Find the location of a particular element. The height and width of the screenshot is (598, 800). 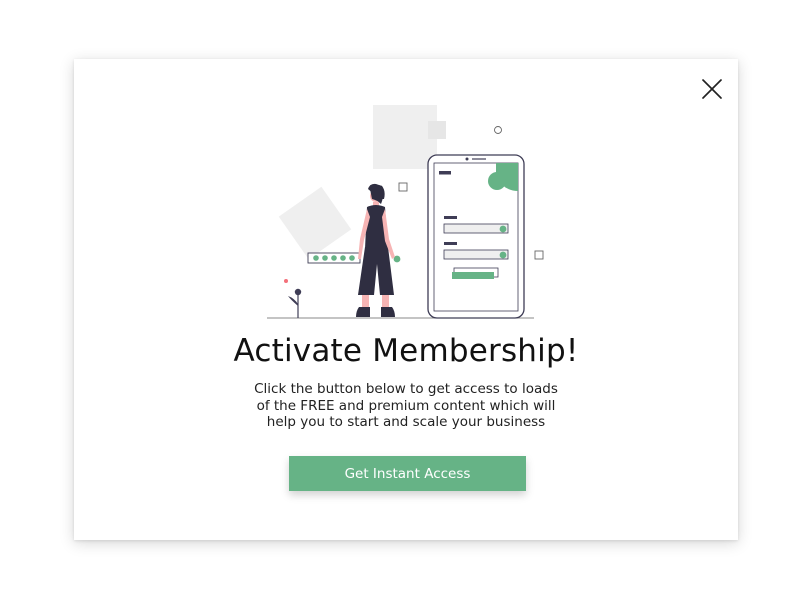

close-icon is located at coordinates (712, 89).